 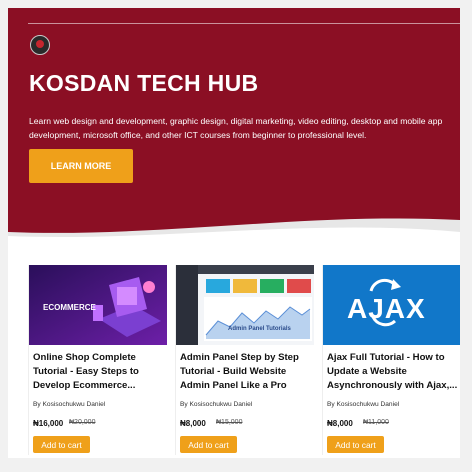 I want to click on learn-more-button: LEARN MORE, so click(x=81, y=166).